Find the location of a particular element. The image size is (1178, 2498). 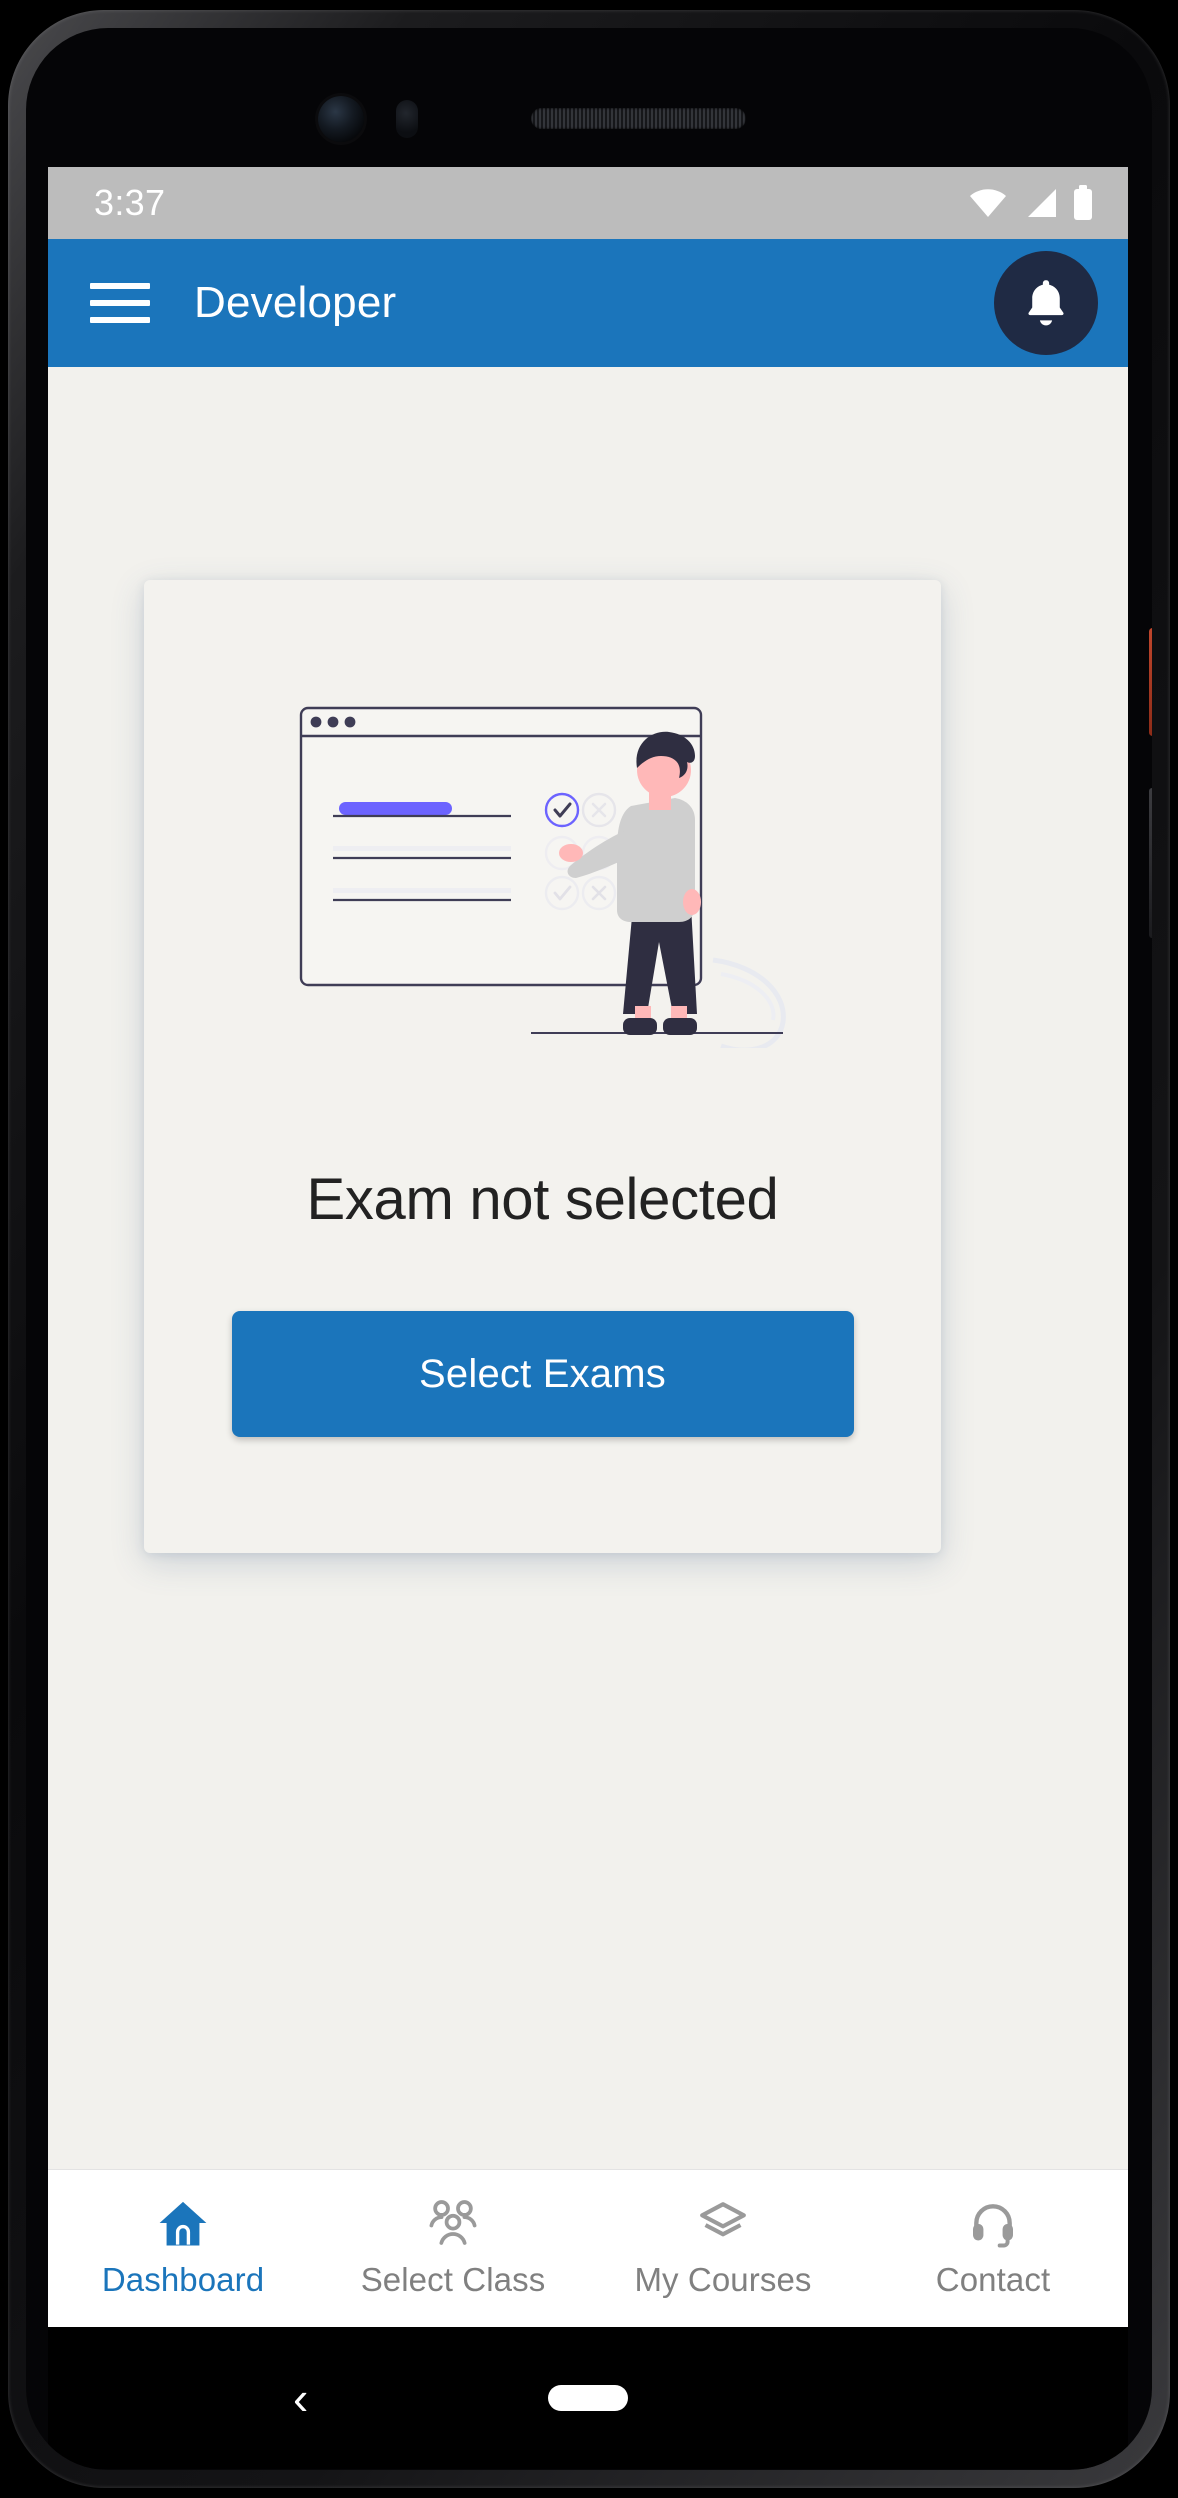

home-icon is located at coordinates (183, 2223).